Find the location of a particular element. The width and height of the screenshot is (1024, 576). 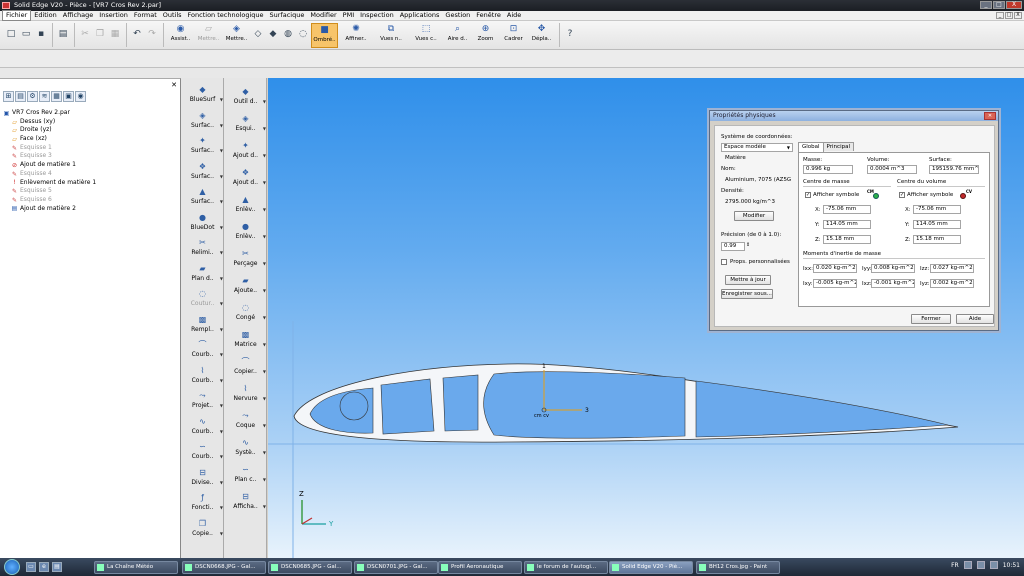

menu-edition: Edition is located at coordinates (45, 15).